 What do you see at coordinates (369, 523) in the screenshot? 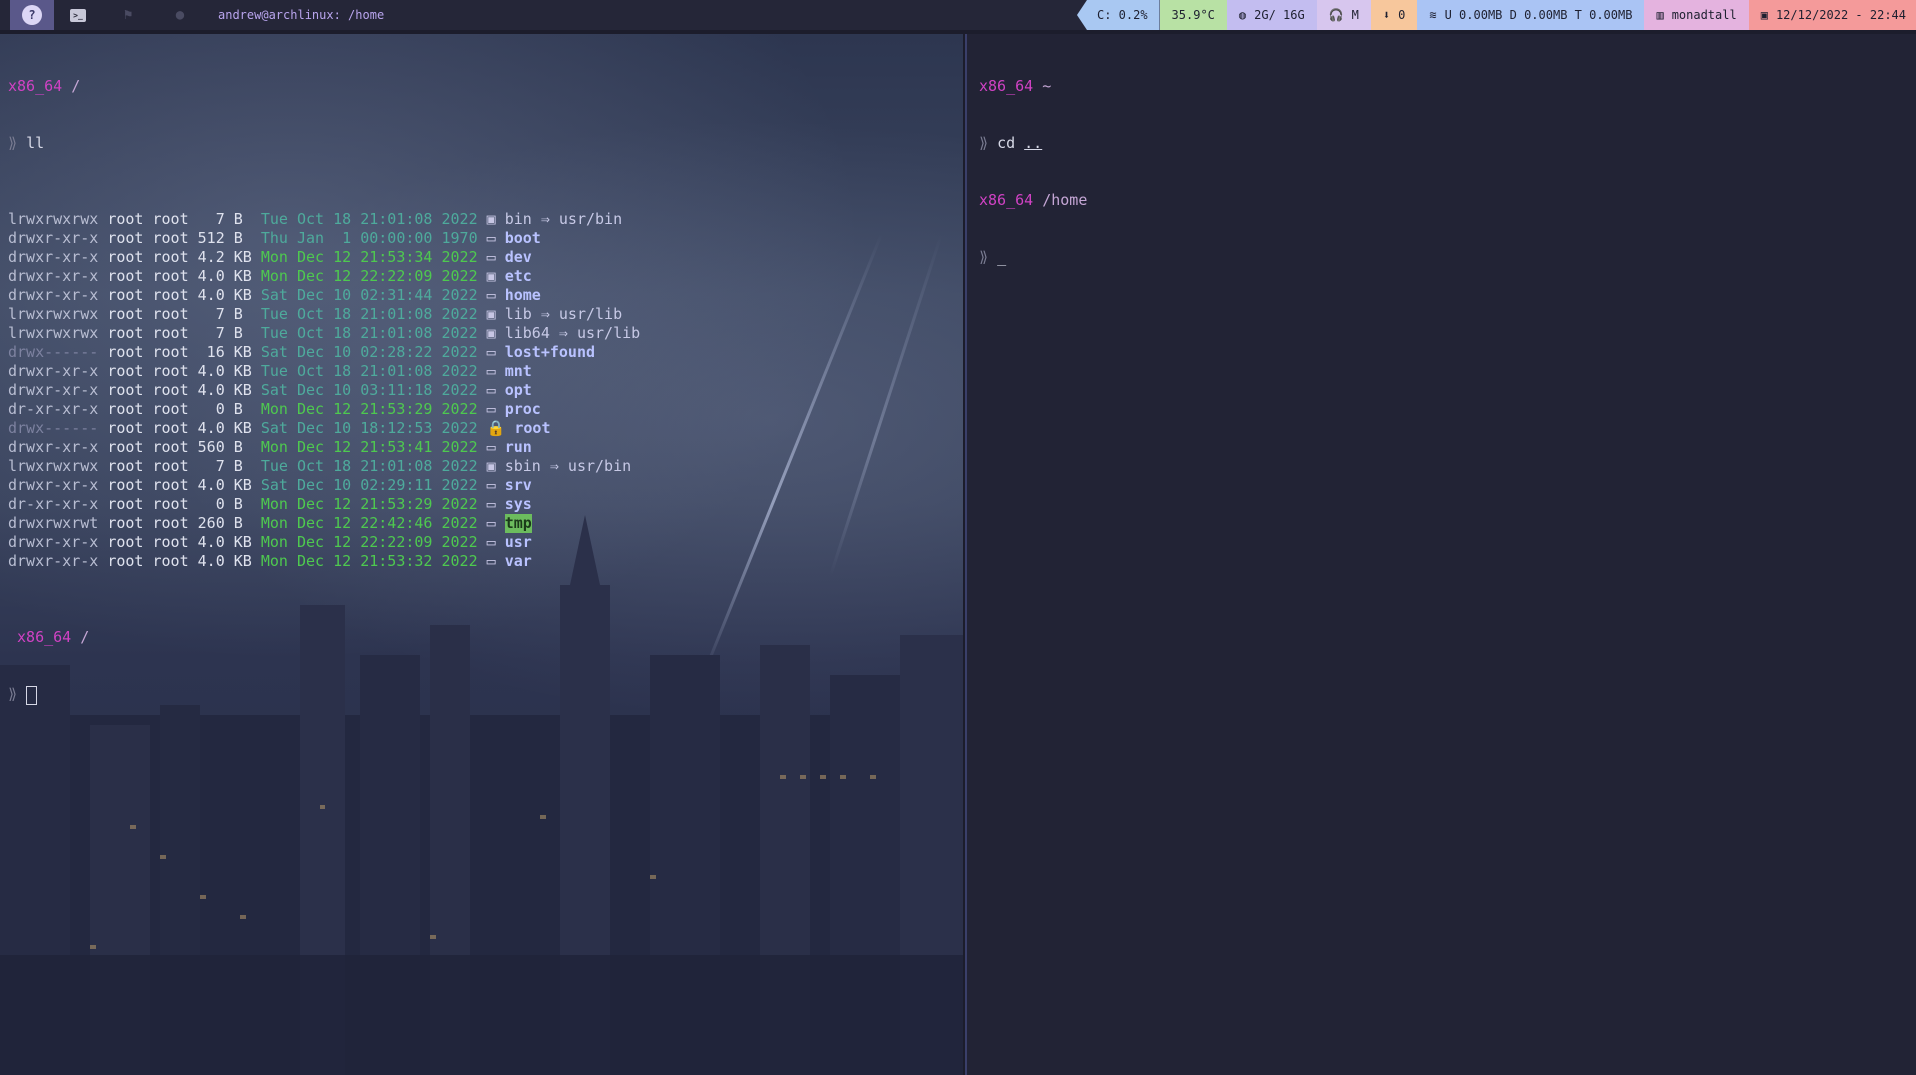
I see `modified-date: Mon Dec 12 22:42:46 2022` at bounding box center [369, 523].